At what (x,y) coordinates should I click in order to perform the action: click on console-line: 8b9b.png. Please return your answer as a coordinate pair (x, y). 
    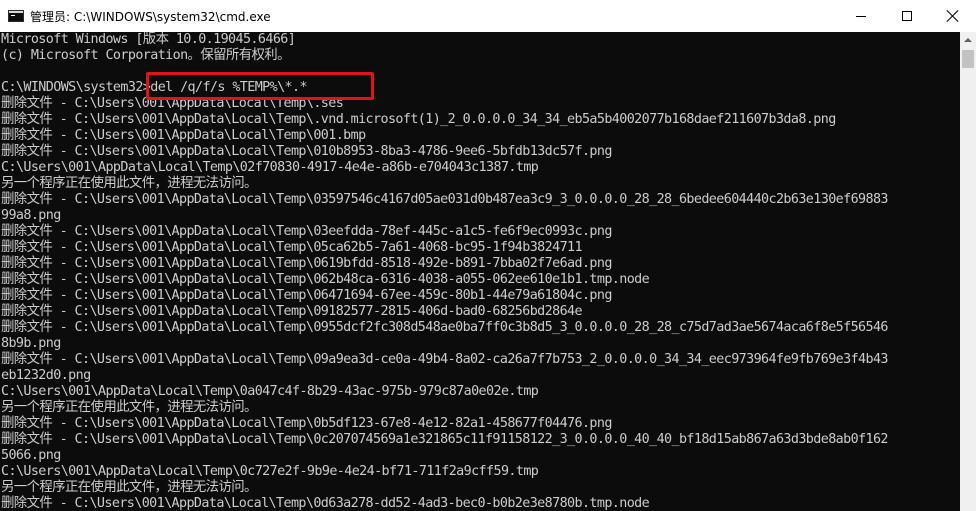
    Looking at the image, I should click on (31, 343).